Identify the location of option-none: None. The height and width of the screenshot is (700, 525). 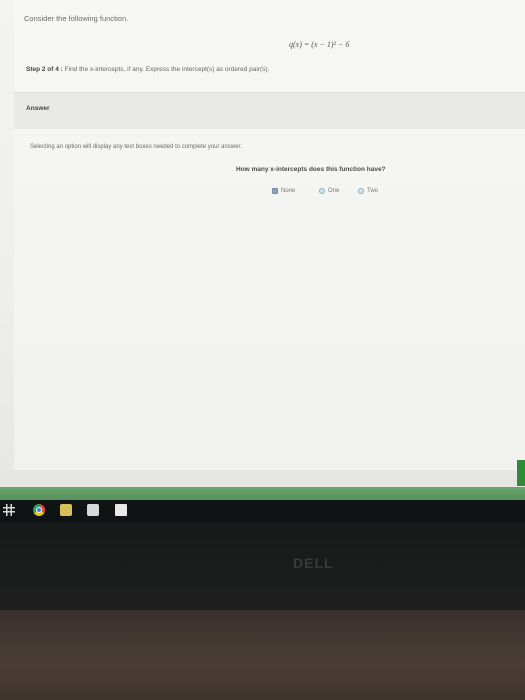
(283, 191).